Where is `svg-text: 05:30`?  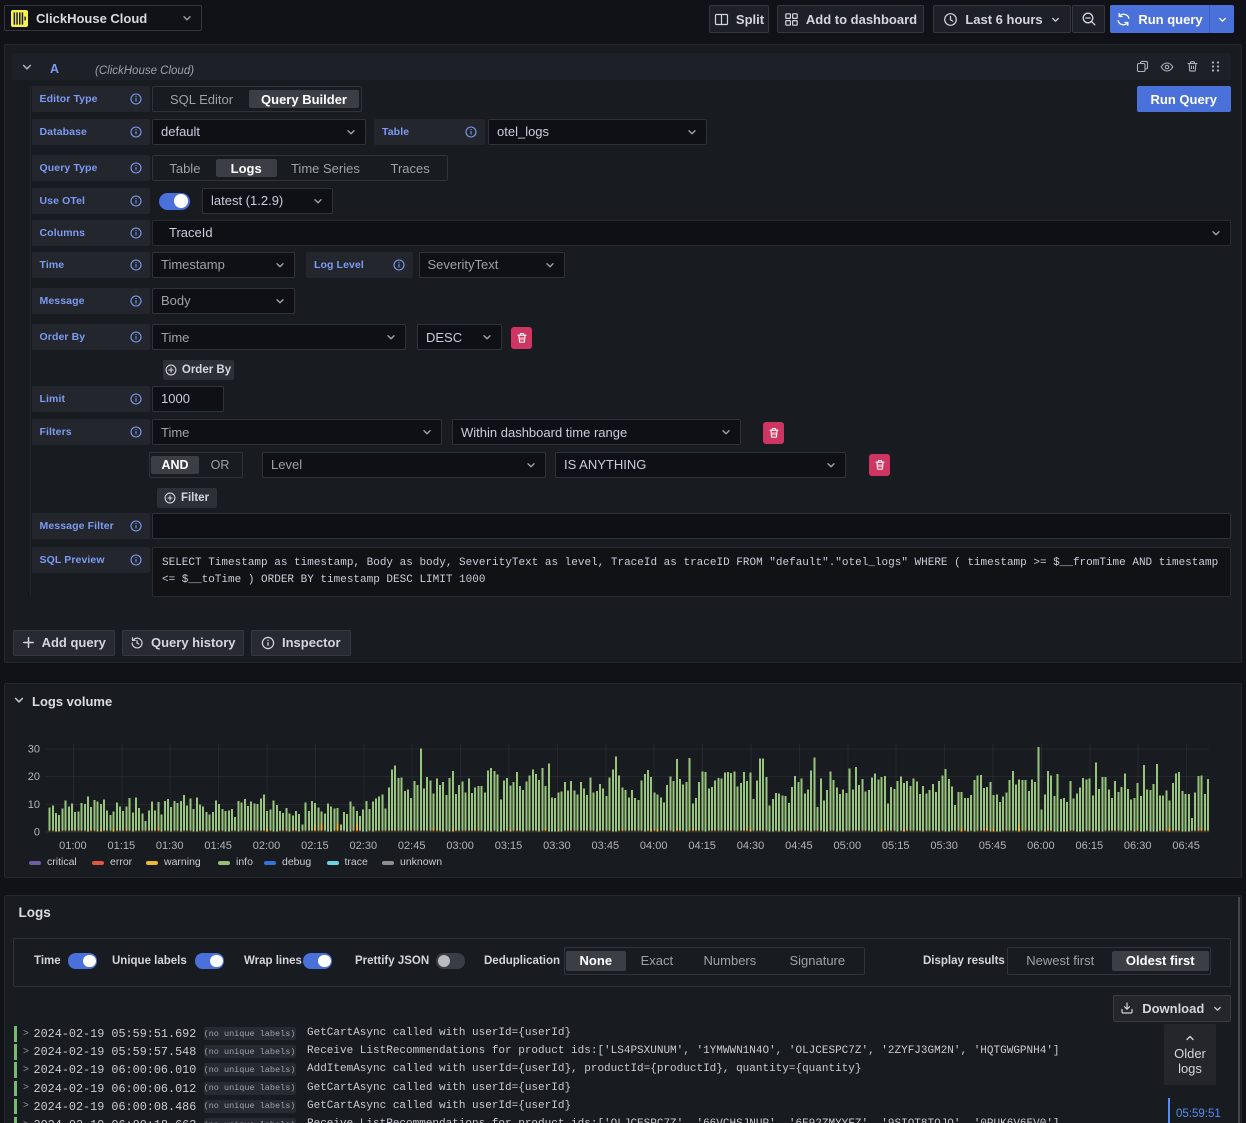 svg-text: 05:30 is located at coordinates (944, 846).